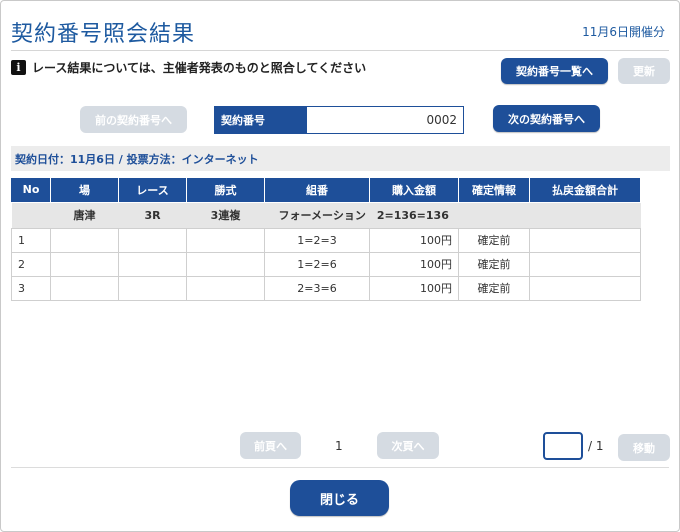 The width and height of the screenshot is (680, 532). I want to click on col-bet-type: 勝式, so click(225, 190).